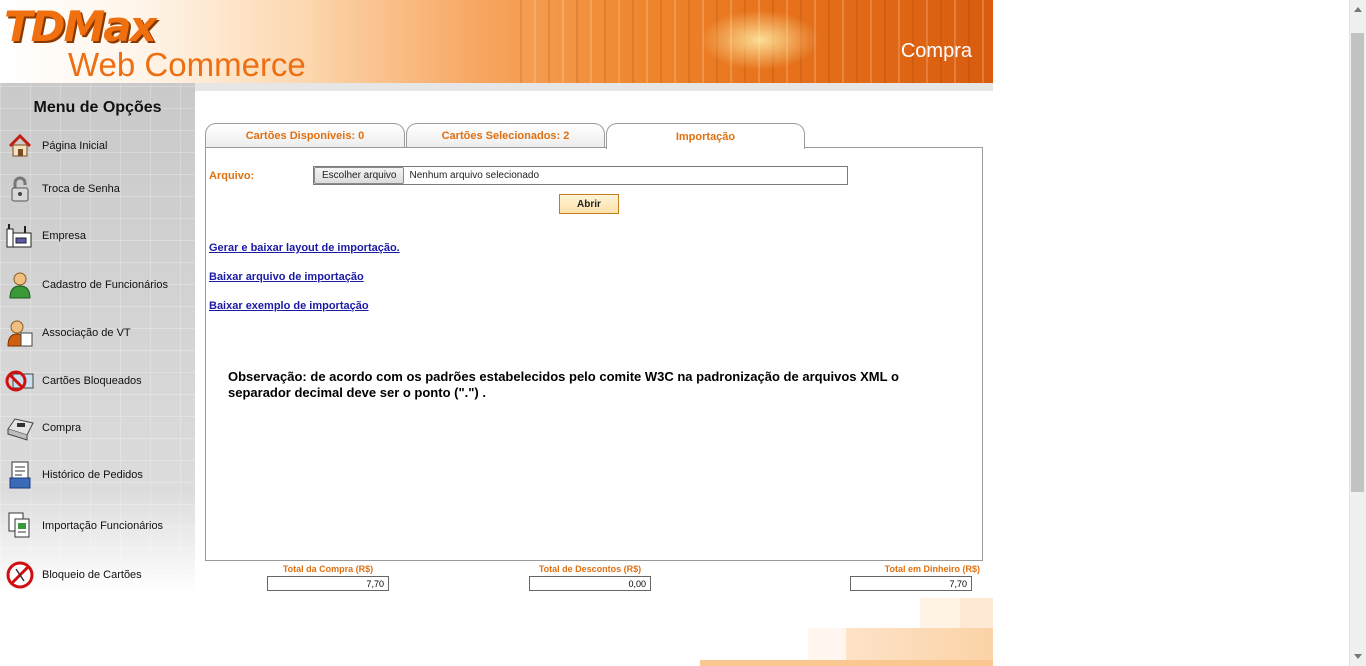  Describe the element at coordinates (105, 285) in the screenshot. I see `sidebar-item-label: Cadastro de Funcionários` at that location.